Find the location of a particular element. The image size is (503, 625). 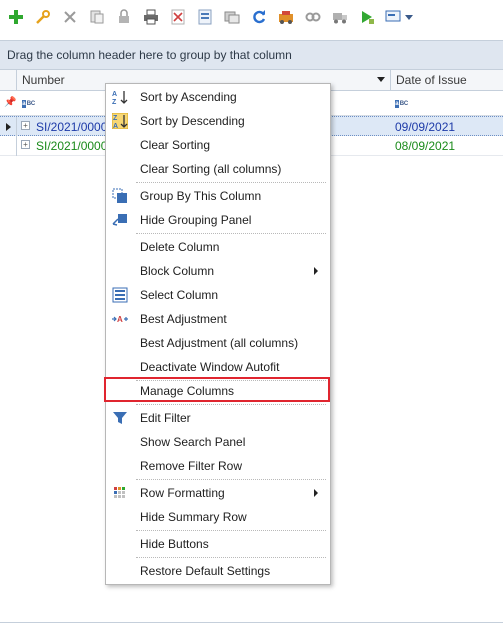

cell-date: 08/09/2021 is located at coordinates (425, 146).